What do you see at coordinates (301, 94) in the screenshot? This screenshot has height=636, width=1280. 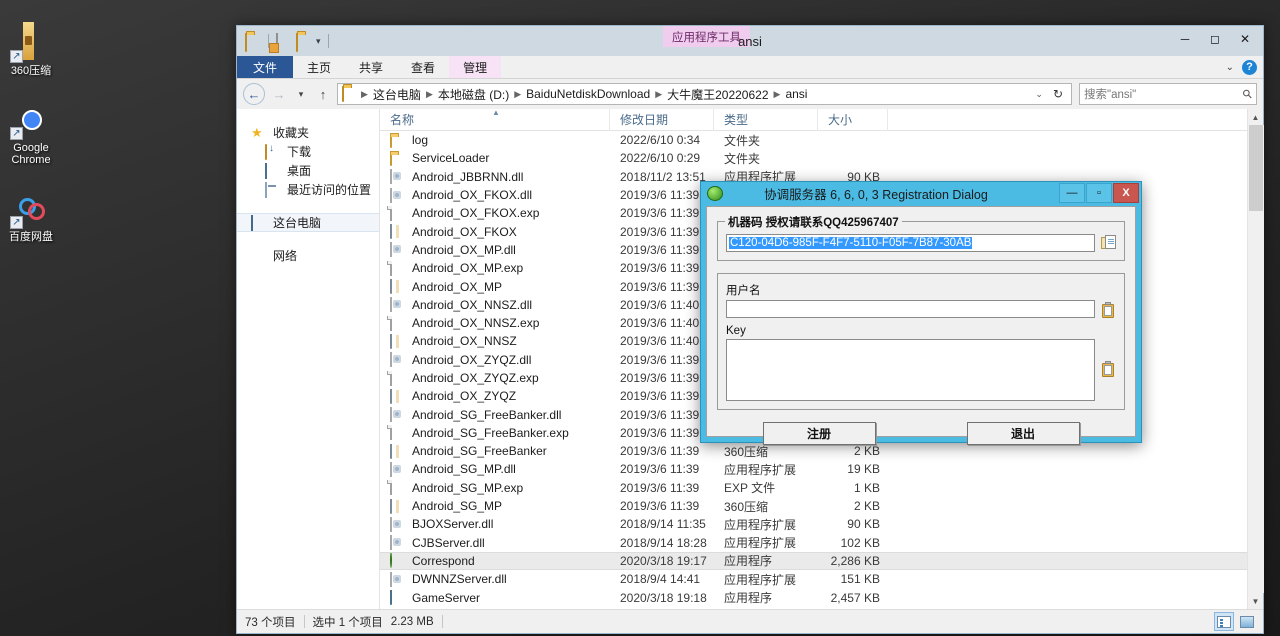 I see `recent-locations-icon: ▾` at bounding box center [301, 94].